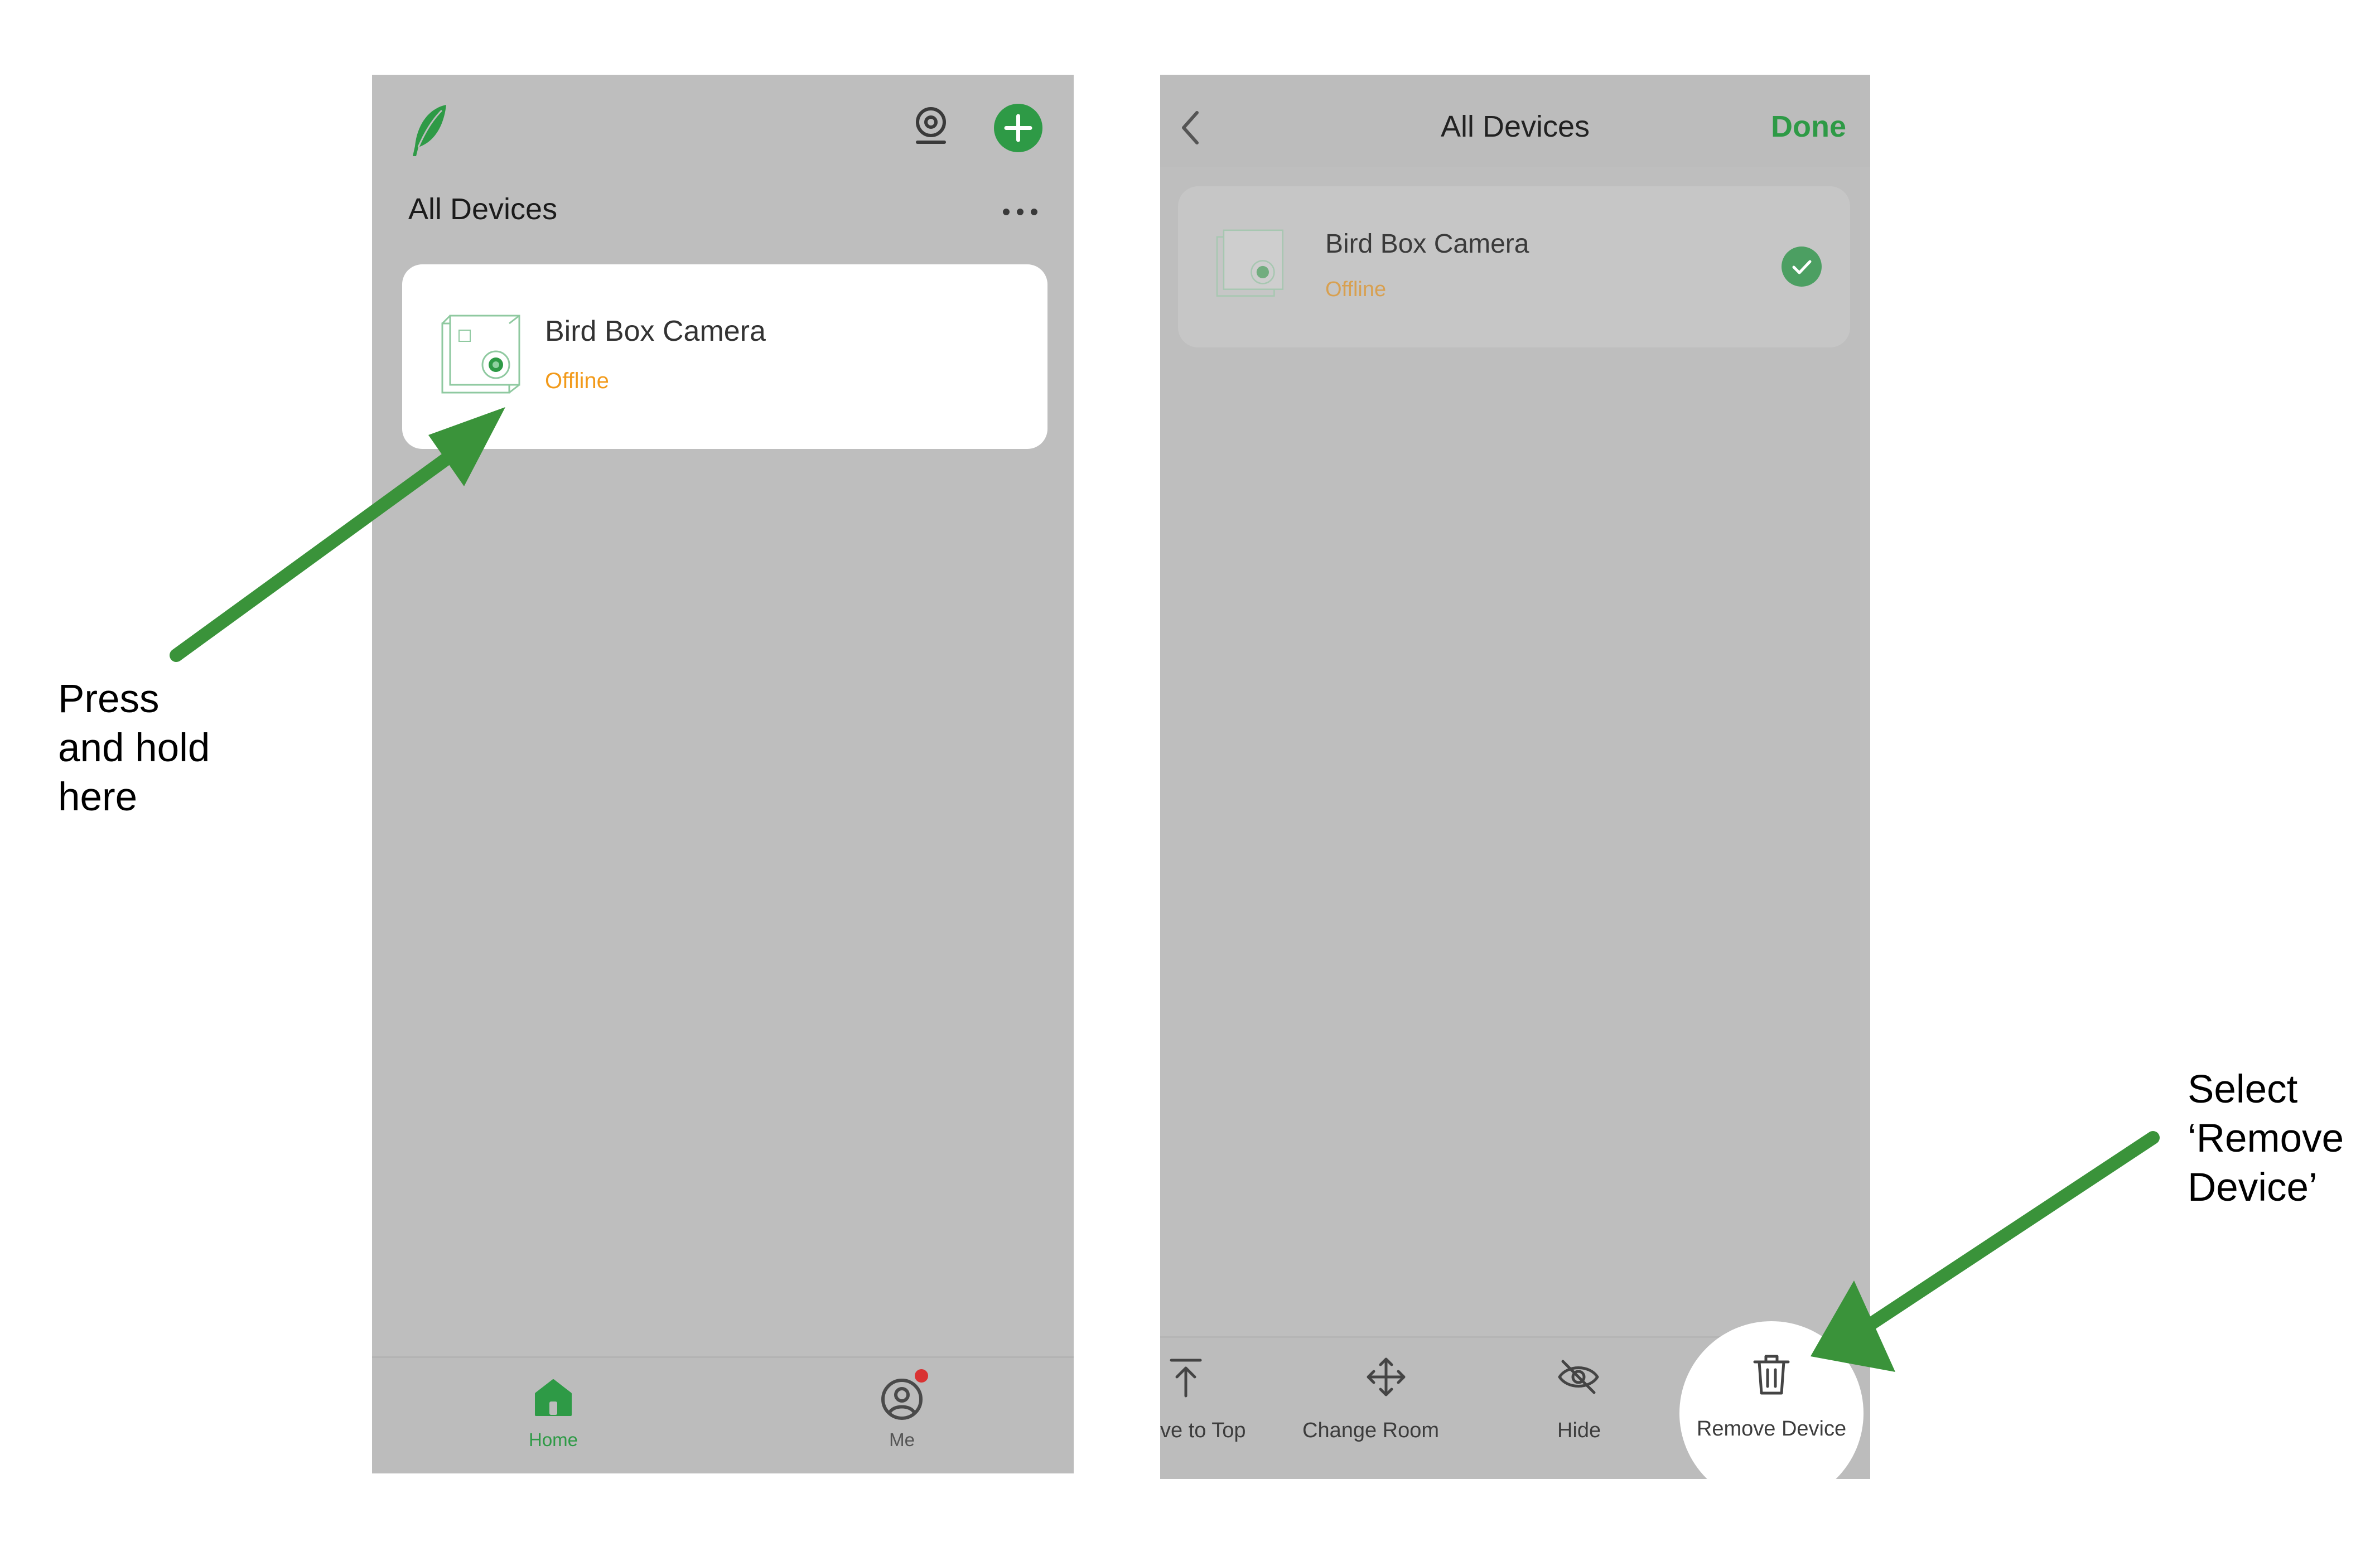 Image resolution: width=2380 pixels, height=1561 pixels. Describe the element at coordinates (553, 1398) in the screenshot. I see `home-icon` at that location.